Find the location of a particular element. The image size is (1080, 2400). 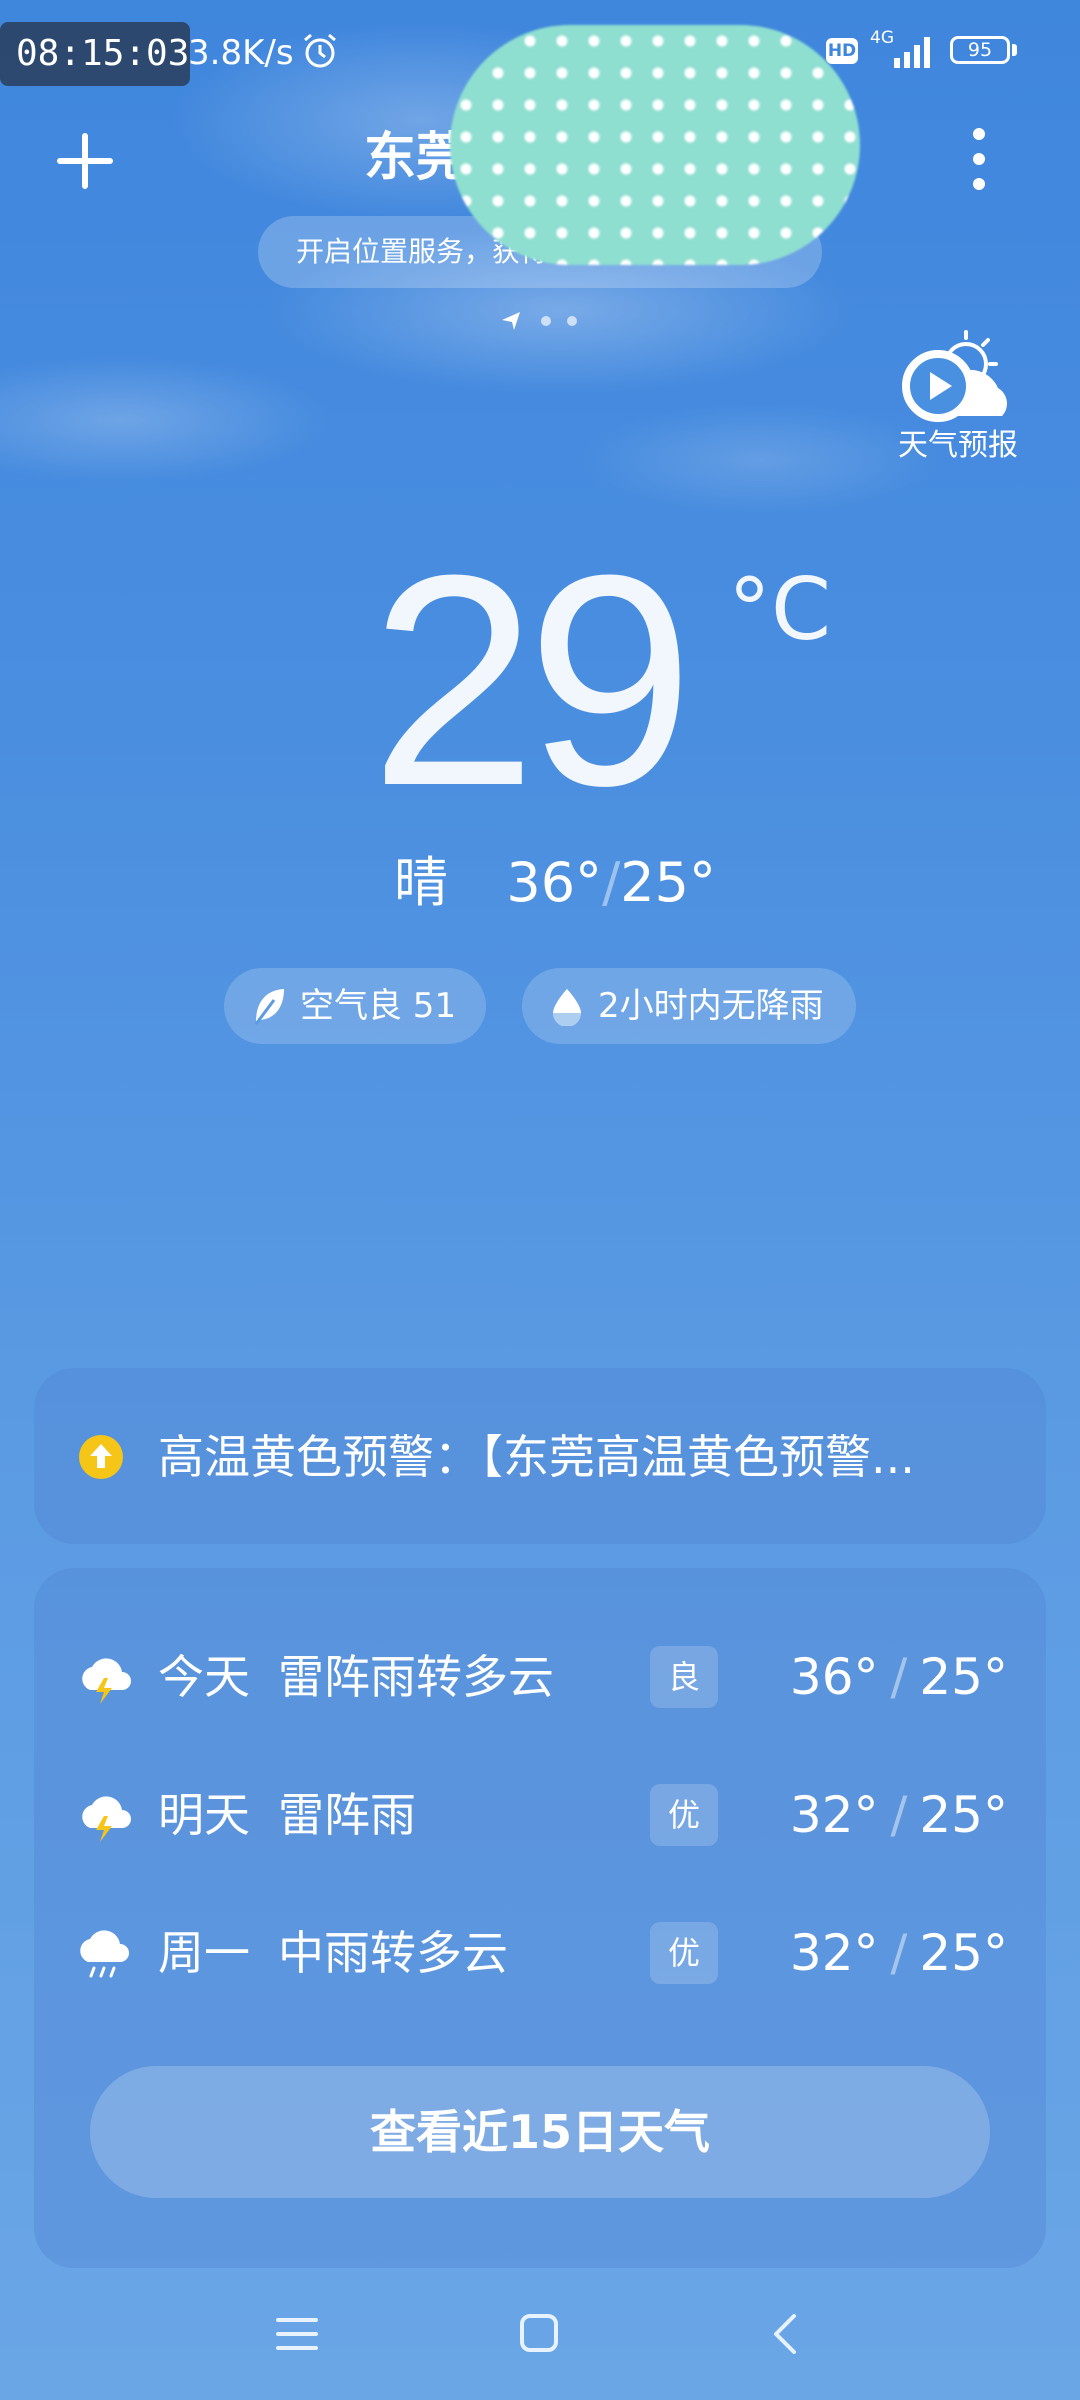

forecast-day: 明天 is located at coordinates (204, 1815).